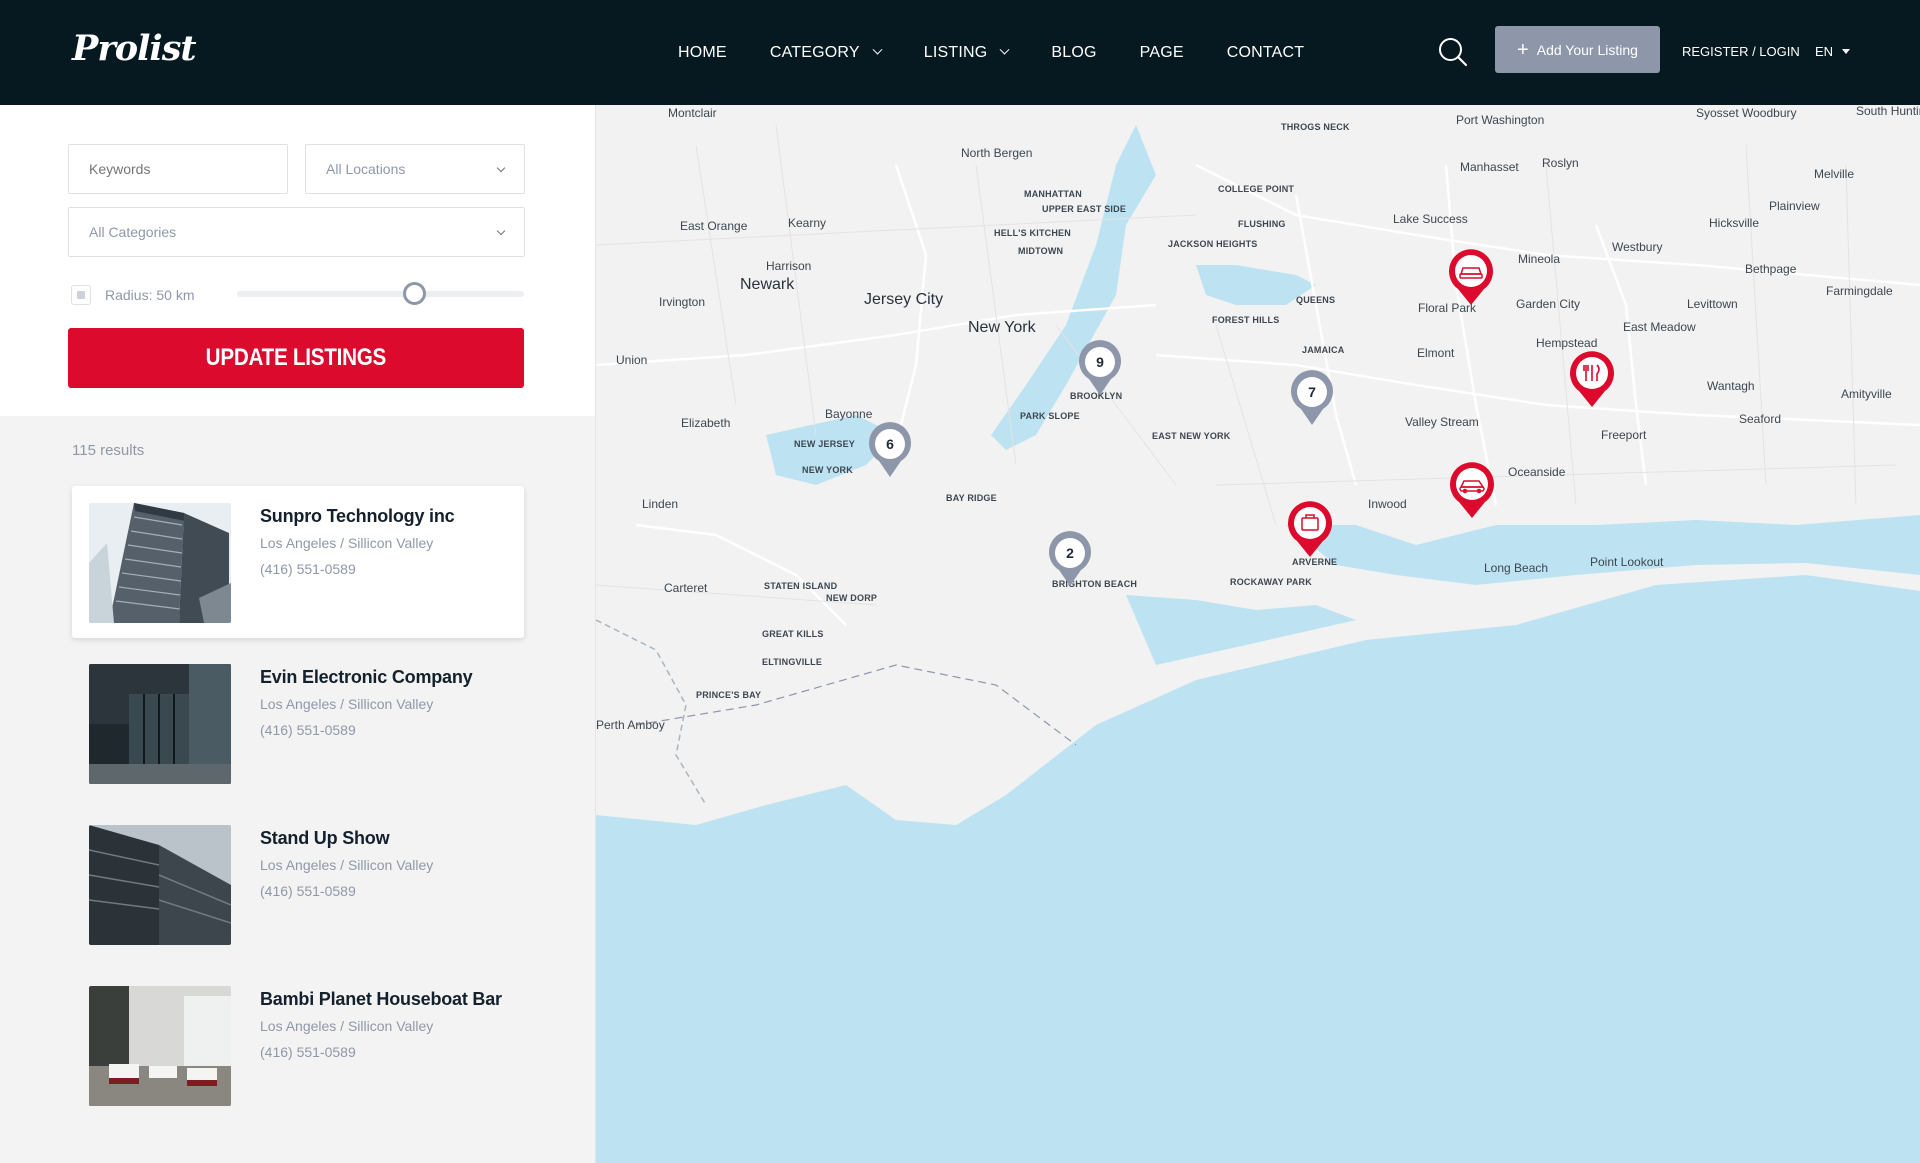 Image resolution: width=1920 pixels, height=1163 pixels. Describe the element at coordinates (366, 169) in the screenshot. I see `location-select-value: All Locations` at that location.